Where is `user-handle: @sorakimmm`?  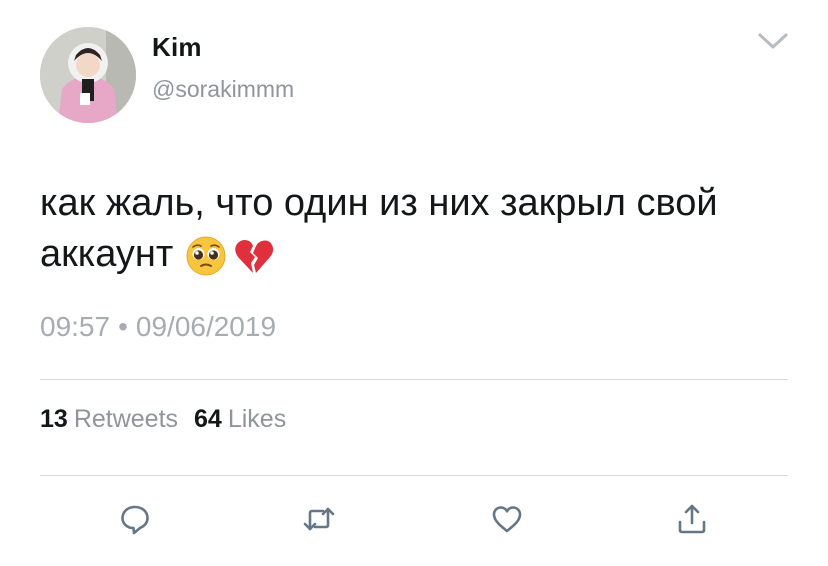
user-handle: @sorakimmm is located at coordinates (223, 89).